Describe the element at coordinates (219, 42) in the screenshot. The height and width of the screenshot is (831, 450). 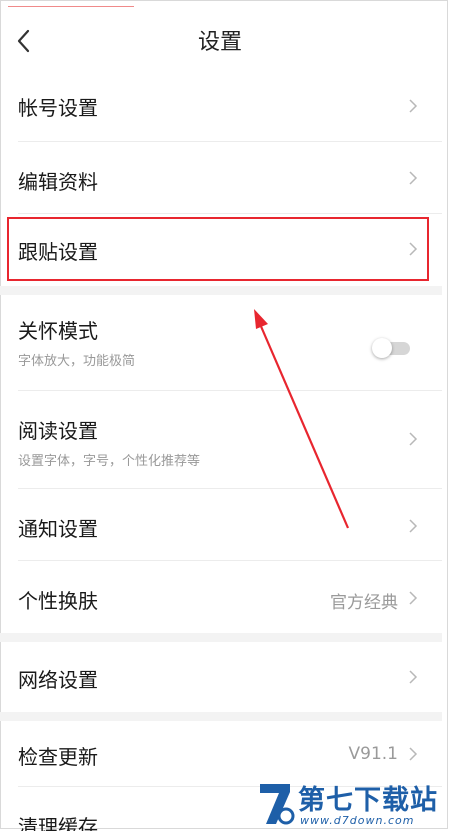
I see `page-title: 设置` at that location.